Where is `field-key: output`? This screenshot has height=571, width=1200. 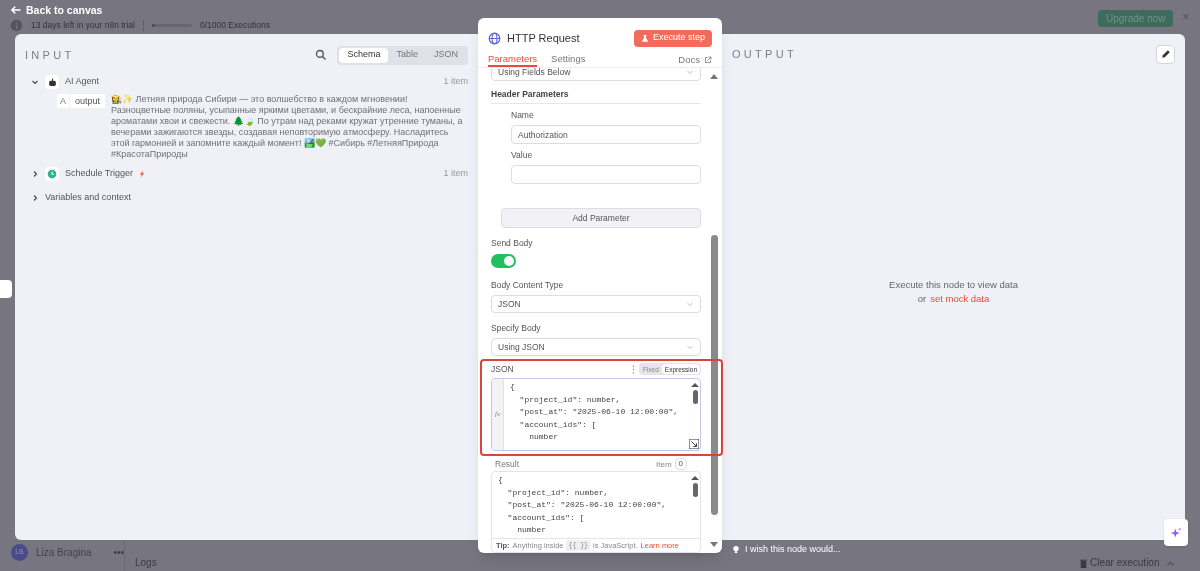
field-key: output is located at coordinates (88, 101).